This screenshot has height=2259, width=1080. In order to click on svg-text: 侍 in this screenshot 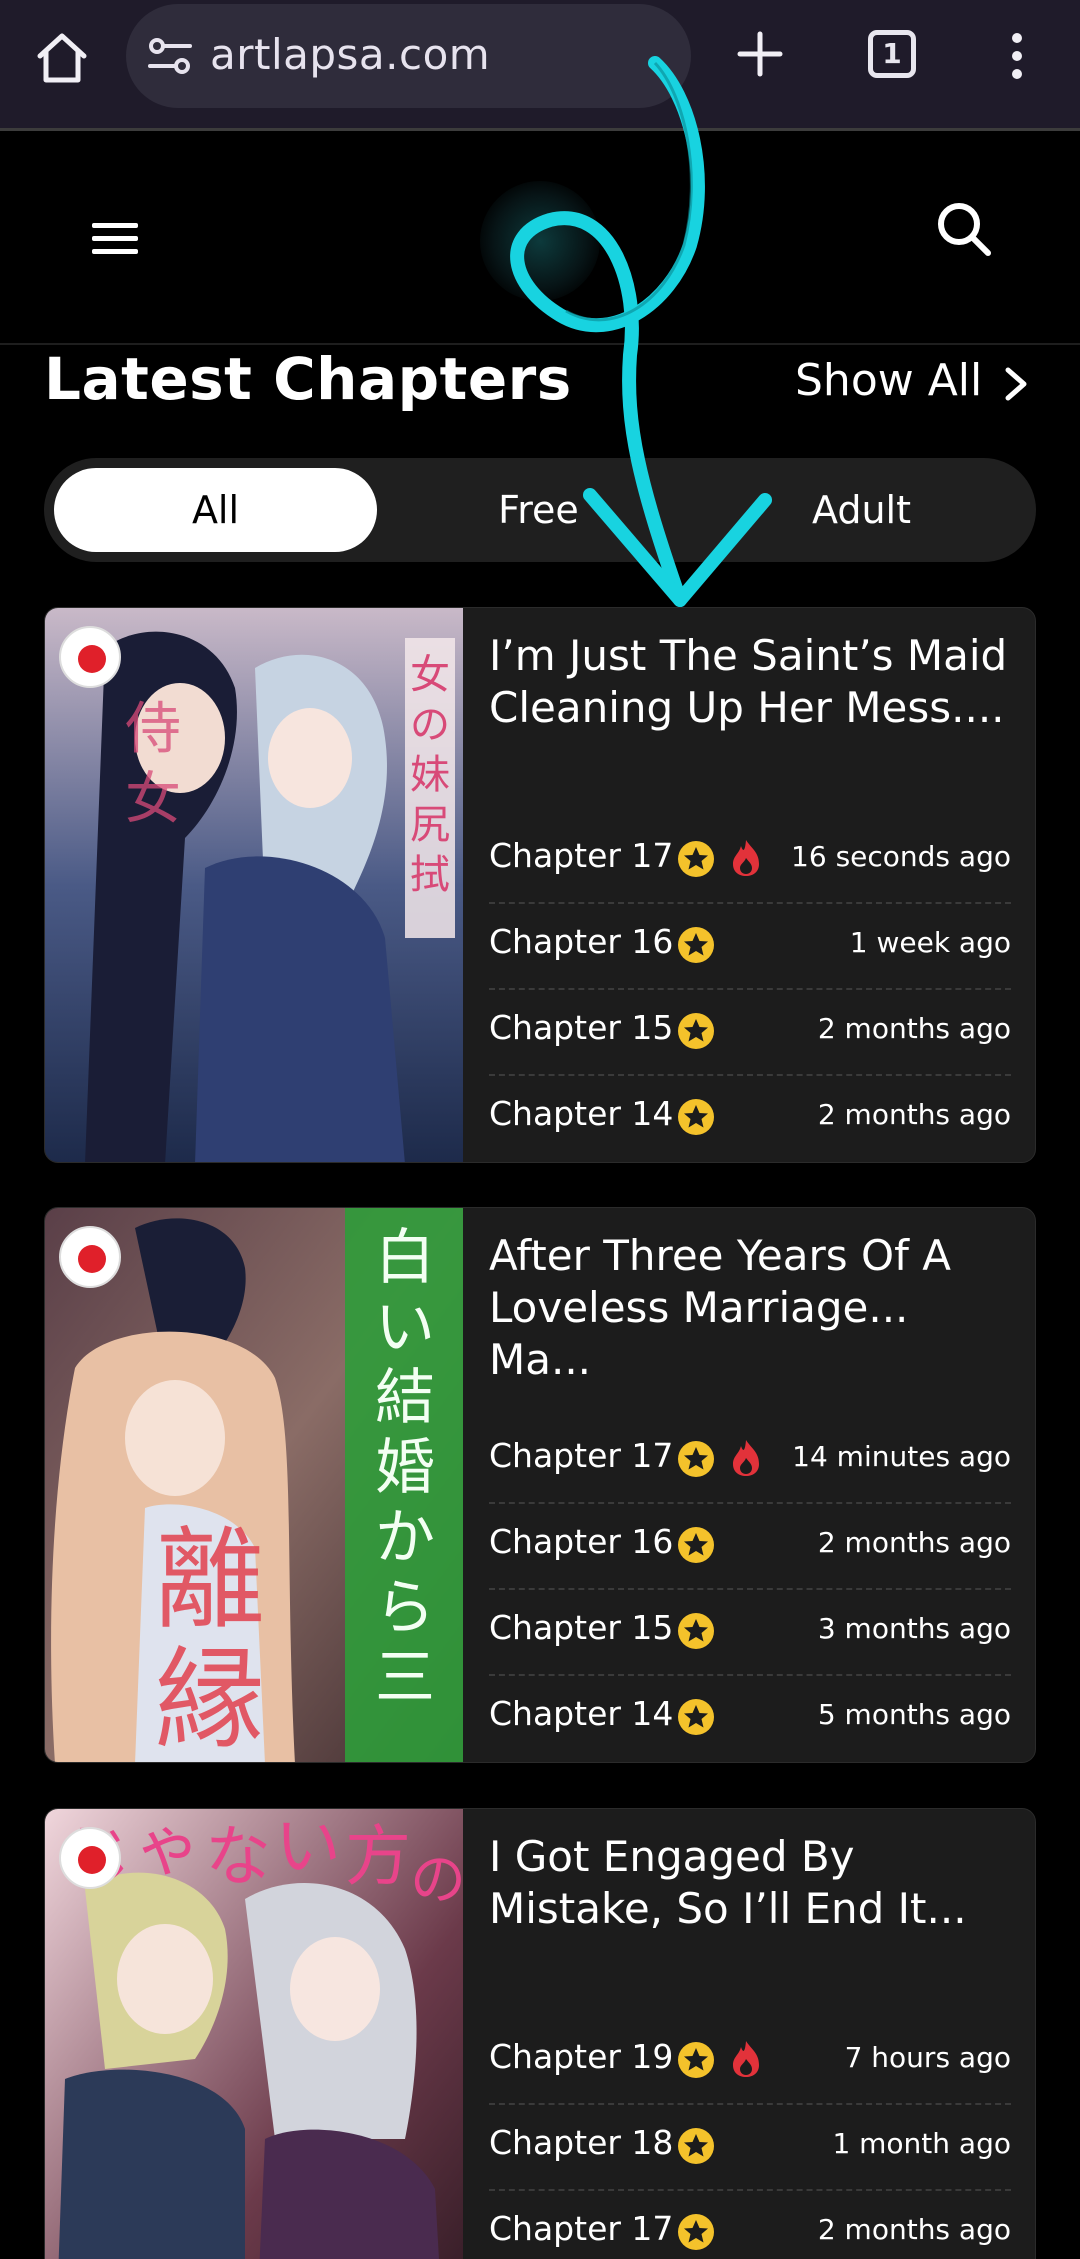, I will do `click(153, 729)`.